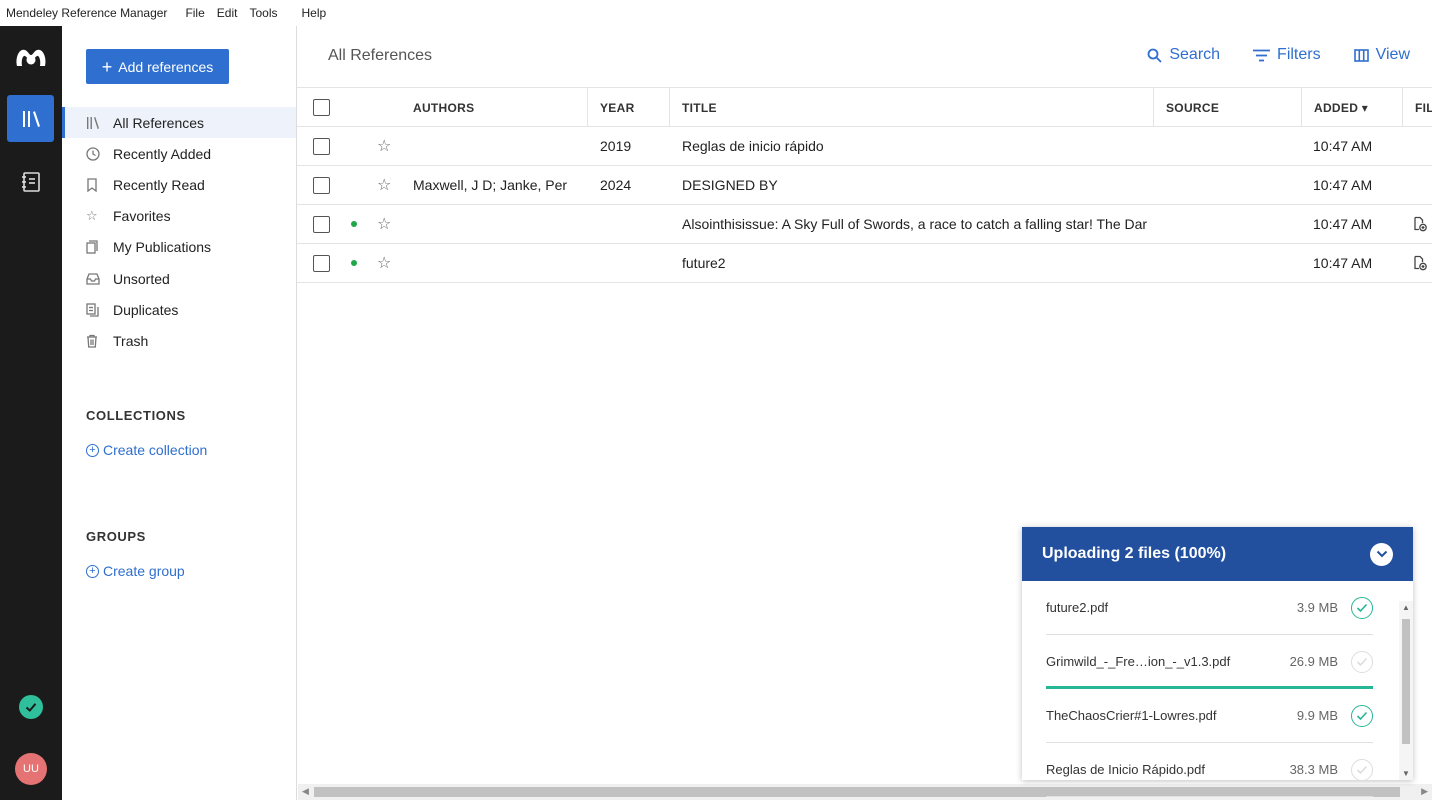 The image size is (1432, 800). What do you see at coordinates (1392, 54) in the screenshot?
I see `view-label: View` at bounding box center [1392, 54].